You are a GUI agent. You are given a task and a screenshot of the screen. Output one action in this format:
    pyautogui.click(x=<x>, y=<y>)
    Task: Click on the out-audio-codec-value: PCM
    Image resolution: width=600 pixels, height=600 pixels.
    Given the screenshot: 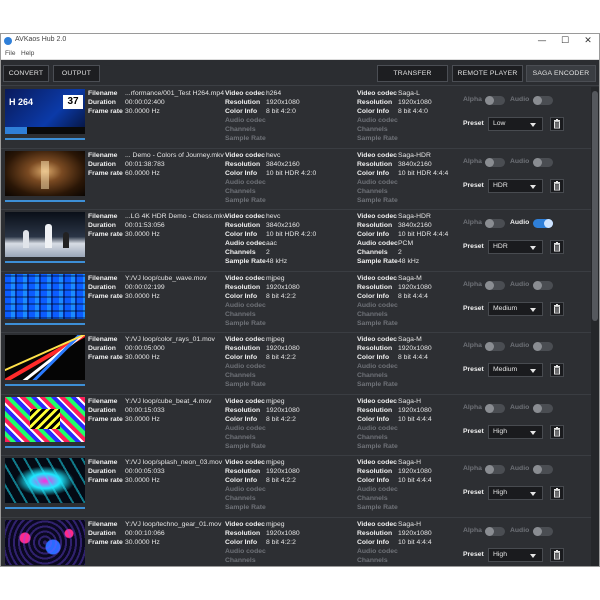 What is the action you would take?
    pyautogui.click(x=406, y=243)
    